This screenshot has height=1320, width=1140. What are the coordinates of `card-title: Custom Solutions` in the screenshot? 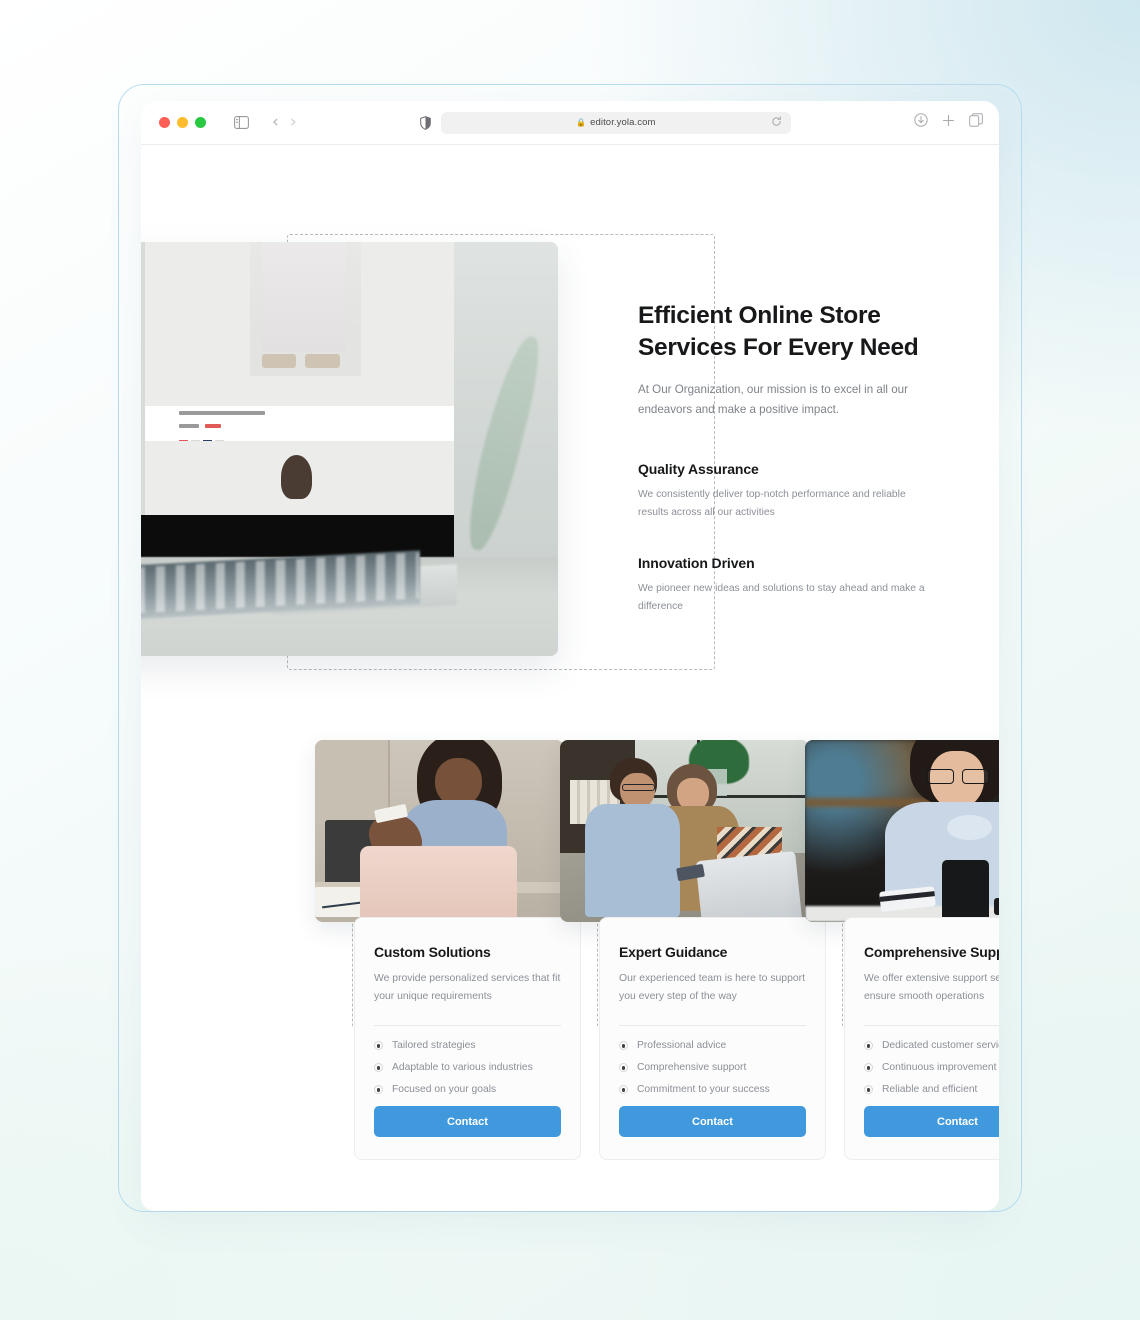 It's located at (432, 952).